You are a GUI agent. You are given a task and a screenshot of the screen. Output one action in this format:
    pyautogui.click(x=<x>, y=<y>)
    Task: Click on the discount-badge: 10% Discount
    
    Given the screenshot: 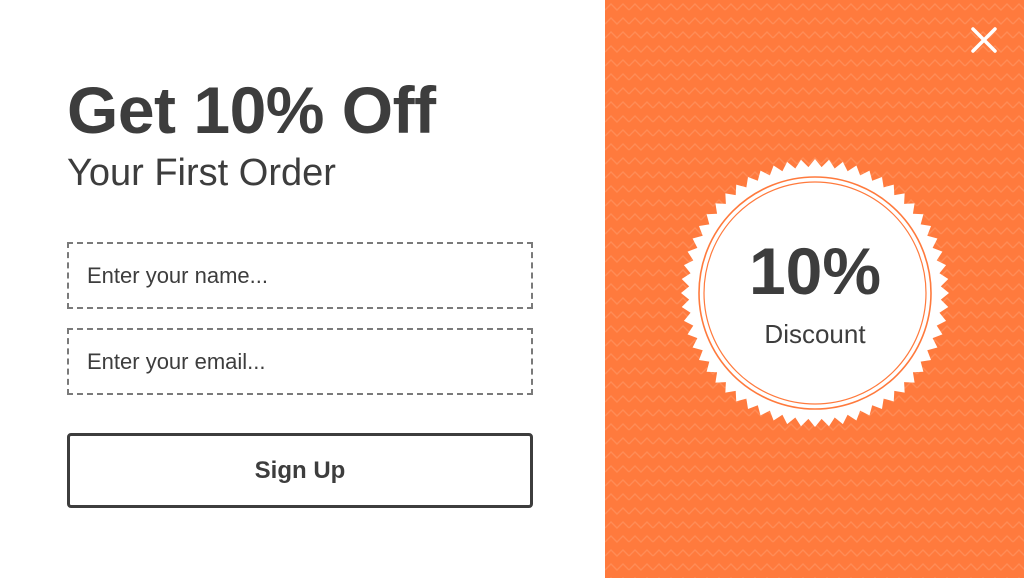 What is the action you would take?
    pyautogui.click(x=815, y=293)
    